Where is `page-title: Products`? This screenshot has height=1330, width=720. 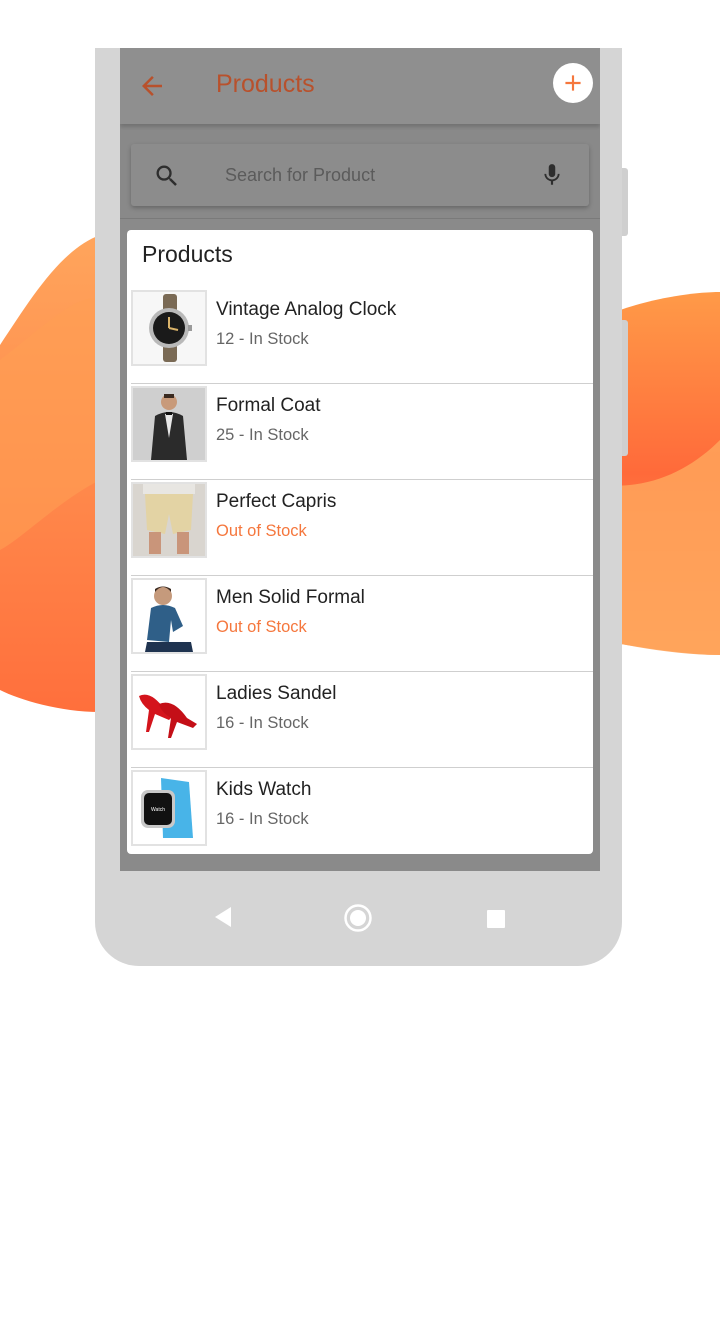 page-title: Products is located at coordinates (265, 84).